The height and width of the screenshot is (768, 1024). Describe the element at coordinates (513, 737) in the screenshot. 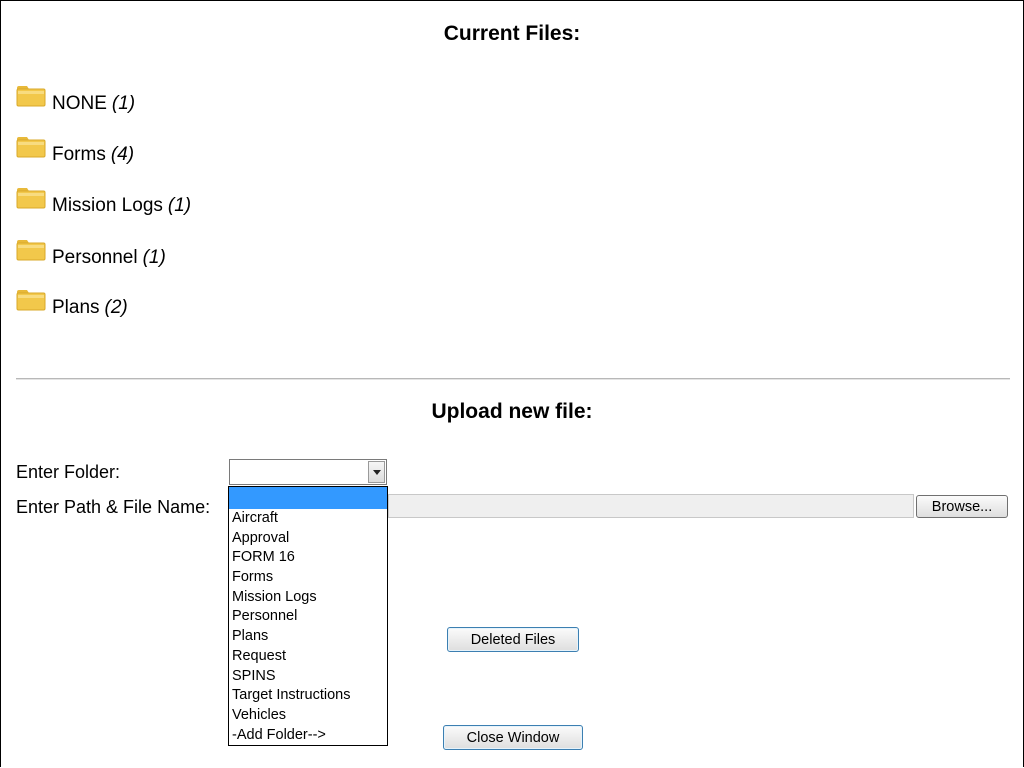

I see `close-window-button: Close Window` at that location.